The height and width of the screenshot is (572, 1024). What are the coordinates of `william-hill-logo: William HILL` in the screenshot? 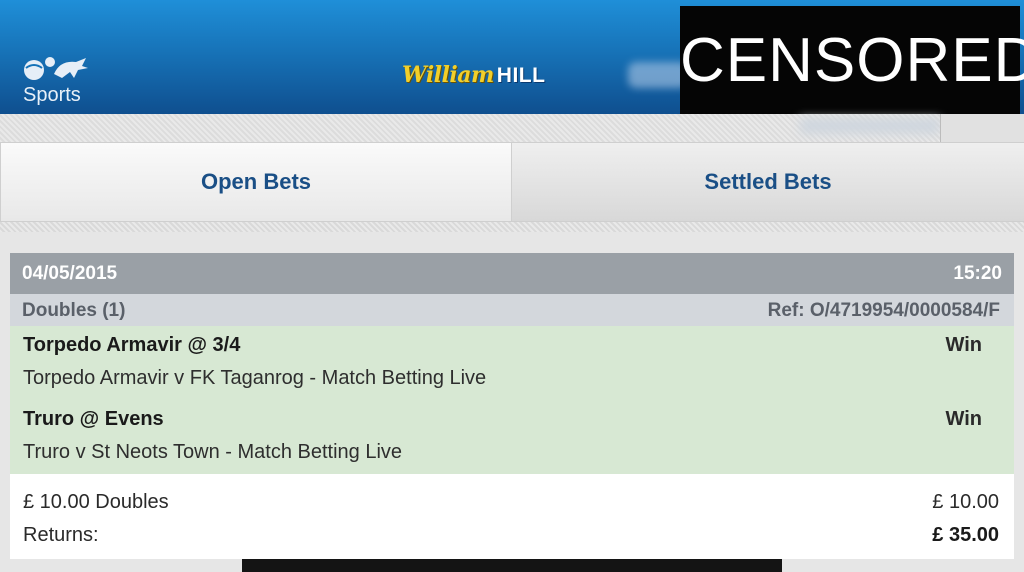 It's located at (473, 77).